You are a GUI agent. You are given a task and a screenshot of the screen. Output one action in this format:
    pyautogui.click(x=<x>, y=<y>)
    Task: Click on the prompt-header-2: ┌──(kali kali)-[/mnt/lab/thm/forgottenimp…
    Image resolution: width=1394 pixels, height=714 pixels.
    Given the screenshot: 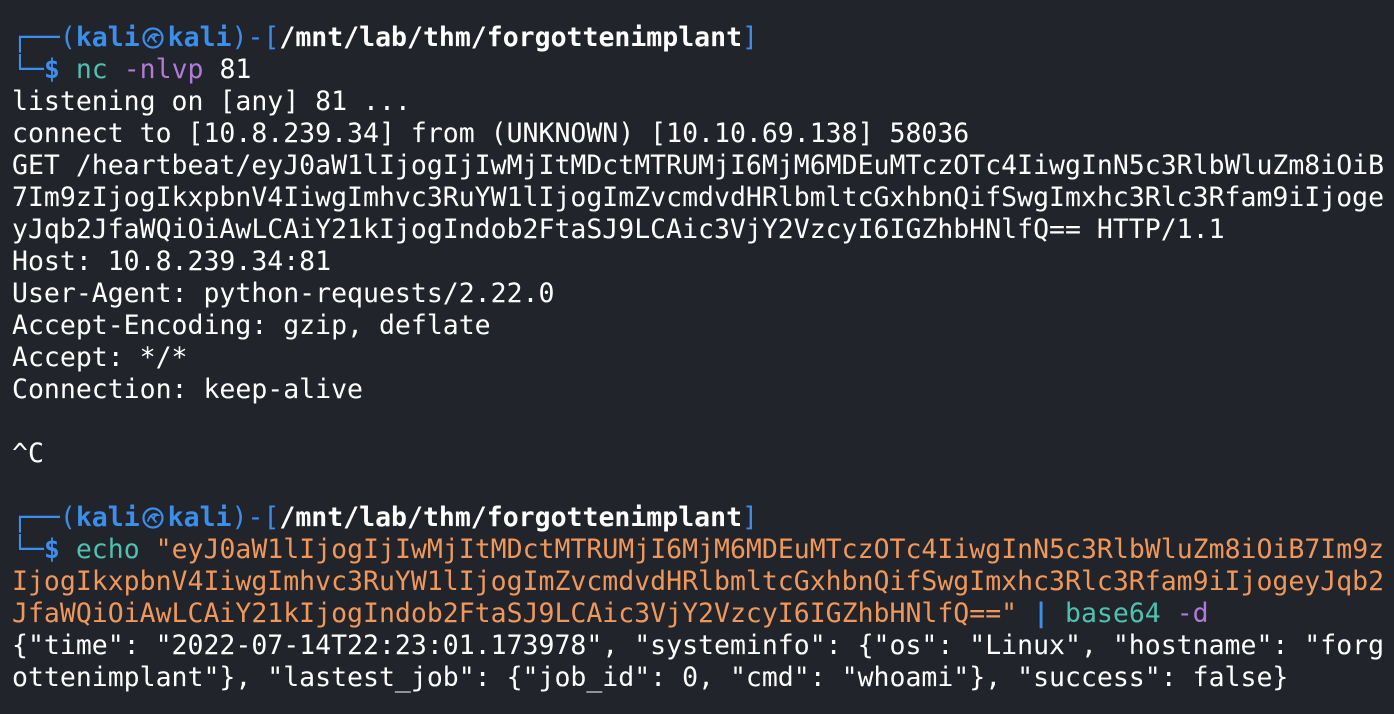 What is the action you would take?
    pyautogui.click(x=703, y=518)
    